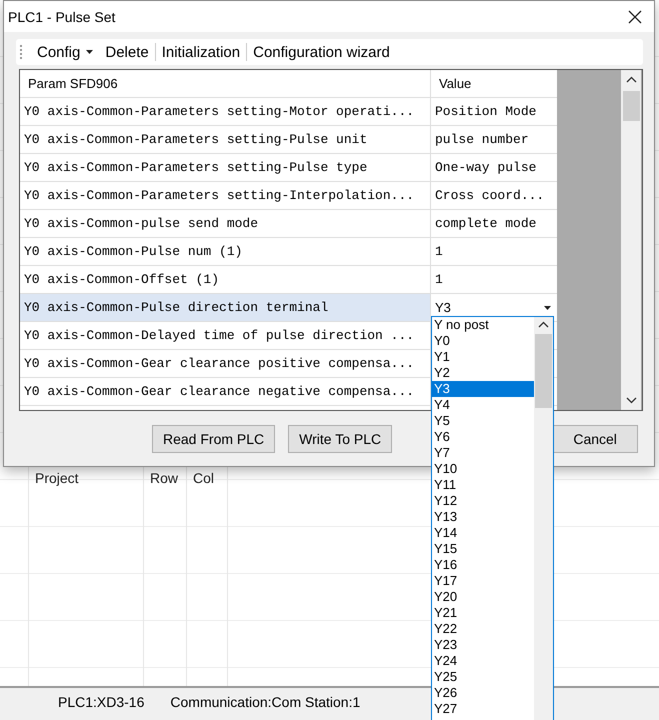 Image resolution: width=659 pixels, height=720 pixels. Describe the element at coordinates (203, 478) in the screenshot. I see `column-header: Col` at that location.